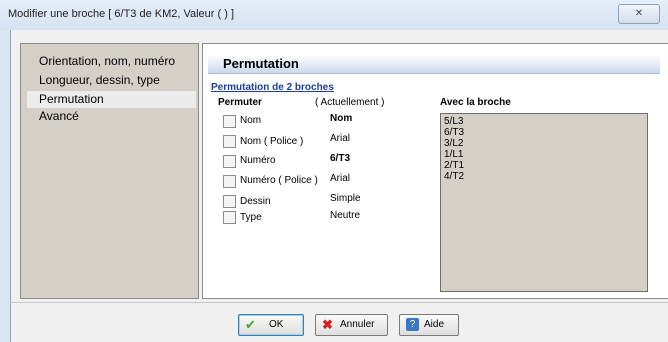  I want to click on row-value-numero-police: Arial, so click(340, 178).